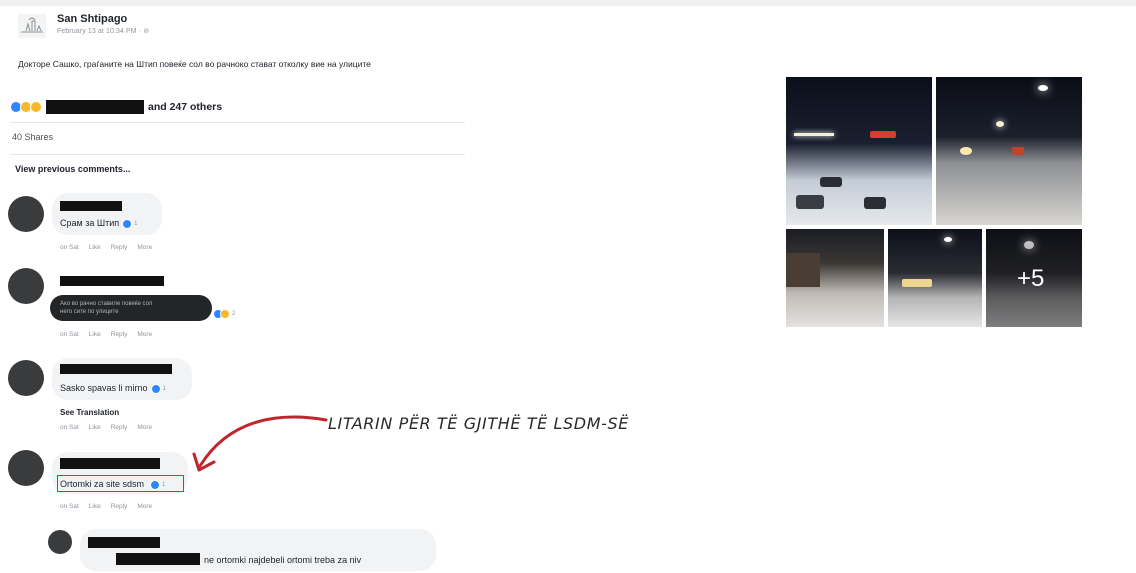 This screenshot has width=1136, height=573. Describe the element at coordinates (89, 412) in the screenshot. I see `see-translation-link: See Translation` at that location.